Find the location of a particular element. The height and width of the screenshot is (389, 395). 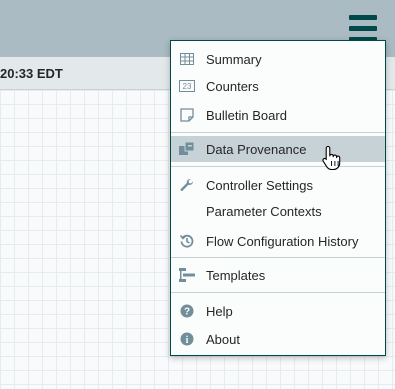

info-icon: i is located at coordinates (187, 339).